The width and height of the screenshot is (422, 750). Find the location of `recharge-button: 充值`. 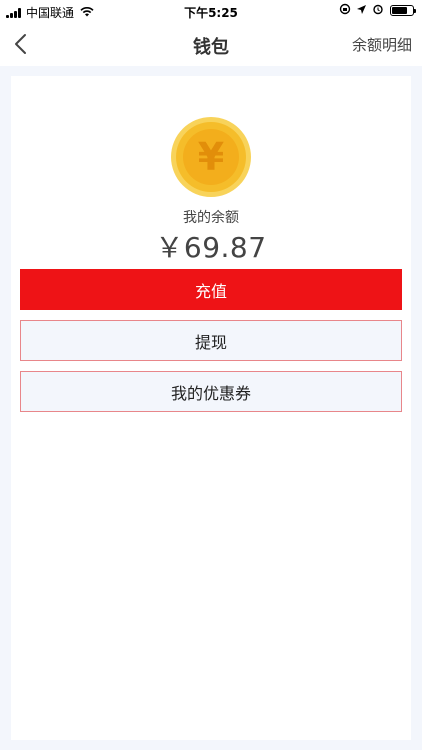

recharge-button: 充值 is located at coordinates (211, 289).